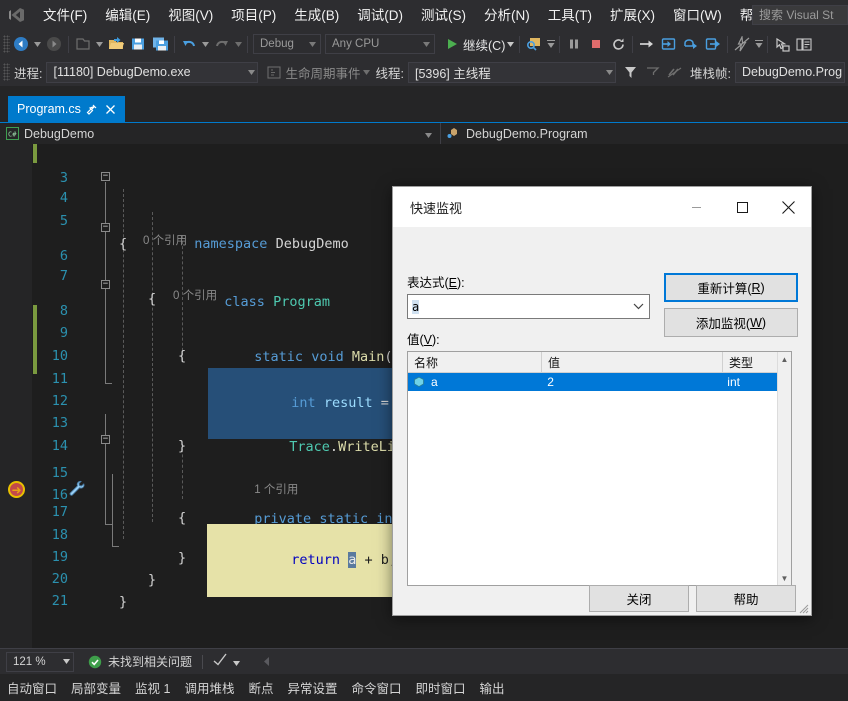 The width and height of the screenshot is (848, 701). I want to click on navbar-member-select: DebugDemo.Program, so click(644, 133).